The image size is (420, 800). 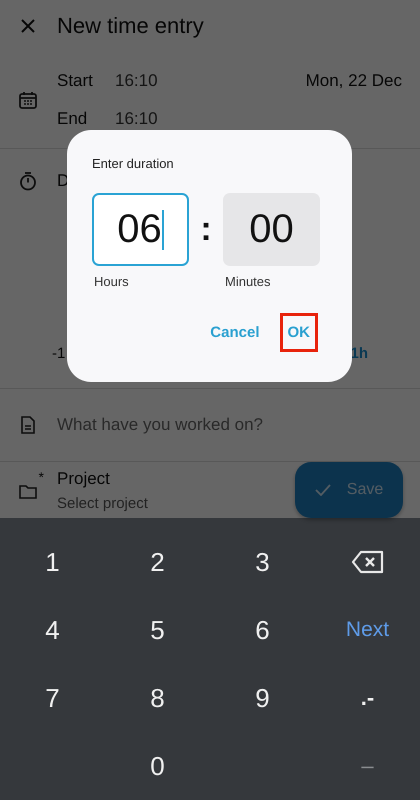 I want to click on digit-key: 0, so click(x=157, y=766).